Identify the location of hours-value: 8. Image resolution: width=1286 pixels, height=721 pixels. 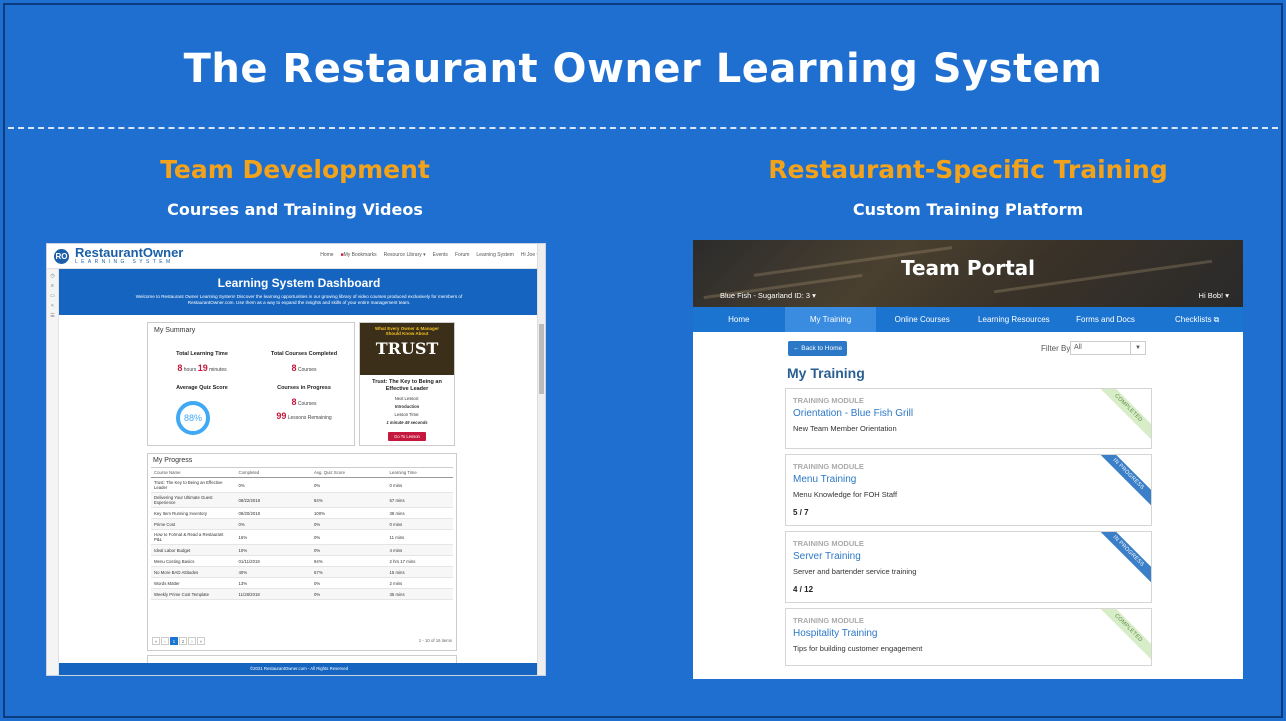
(180, 368).